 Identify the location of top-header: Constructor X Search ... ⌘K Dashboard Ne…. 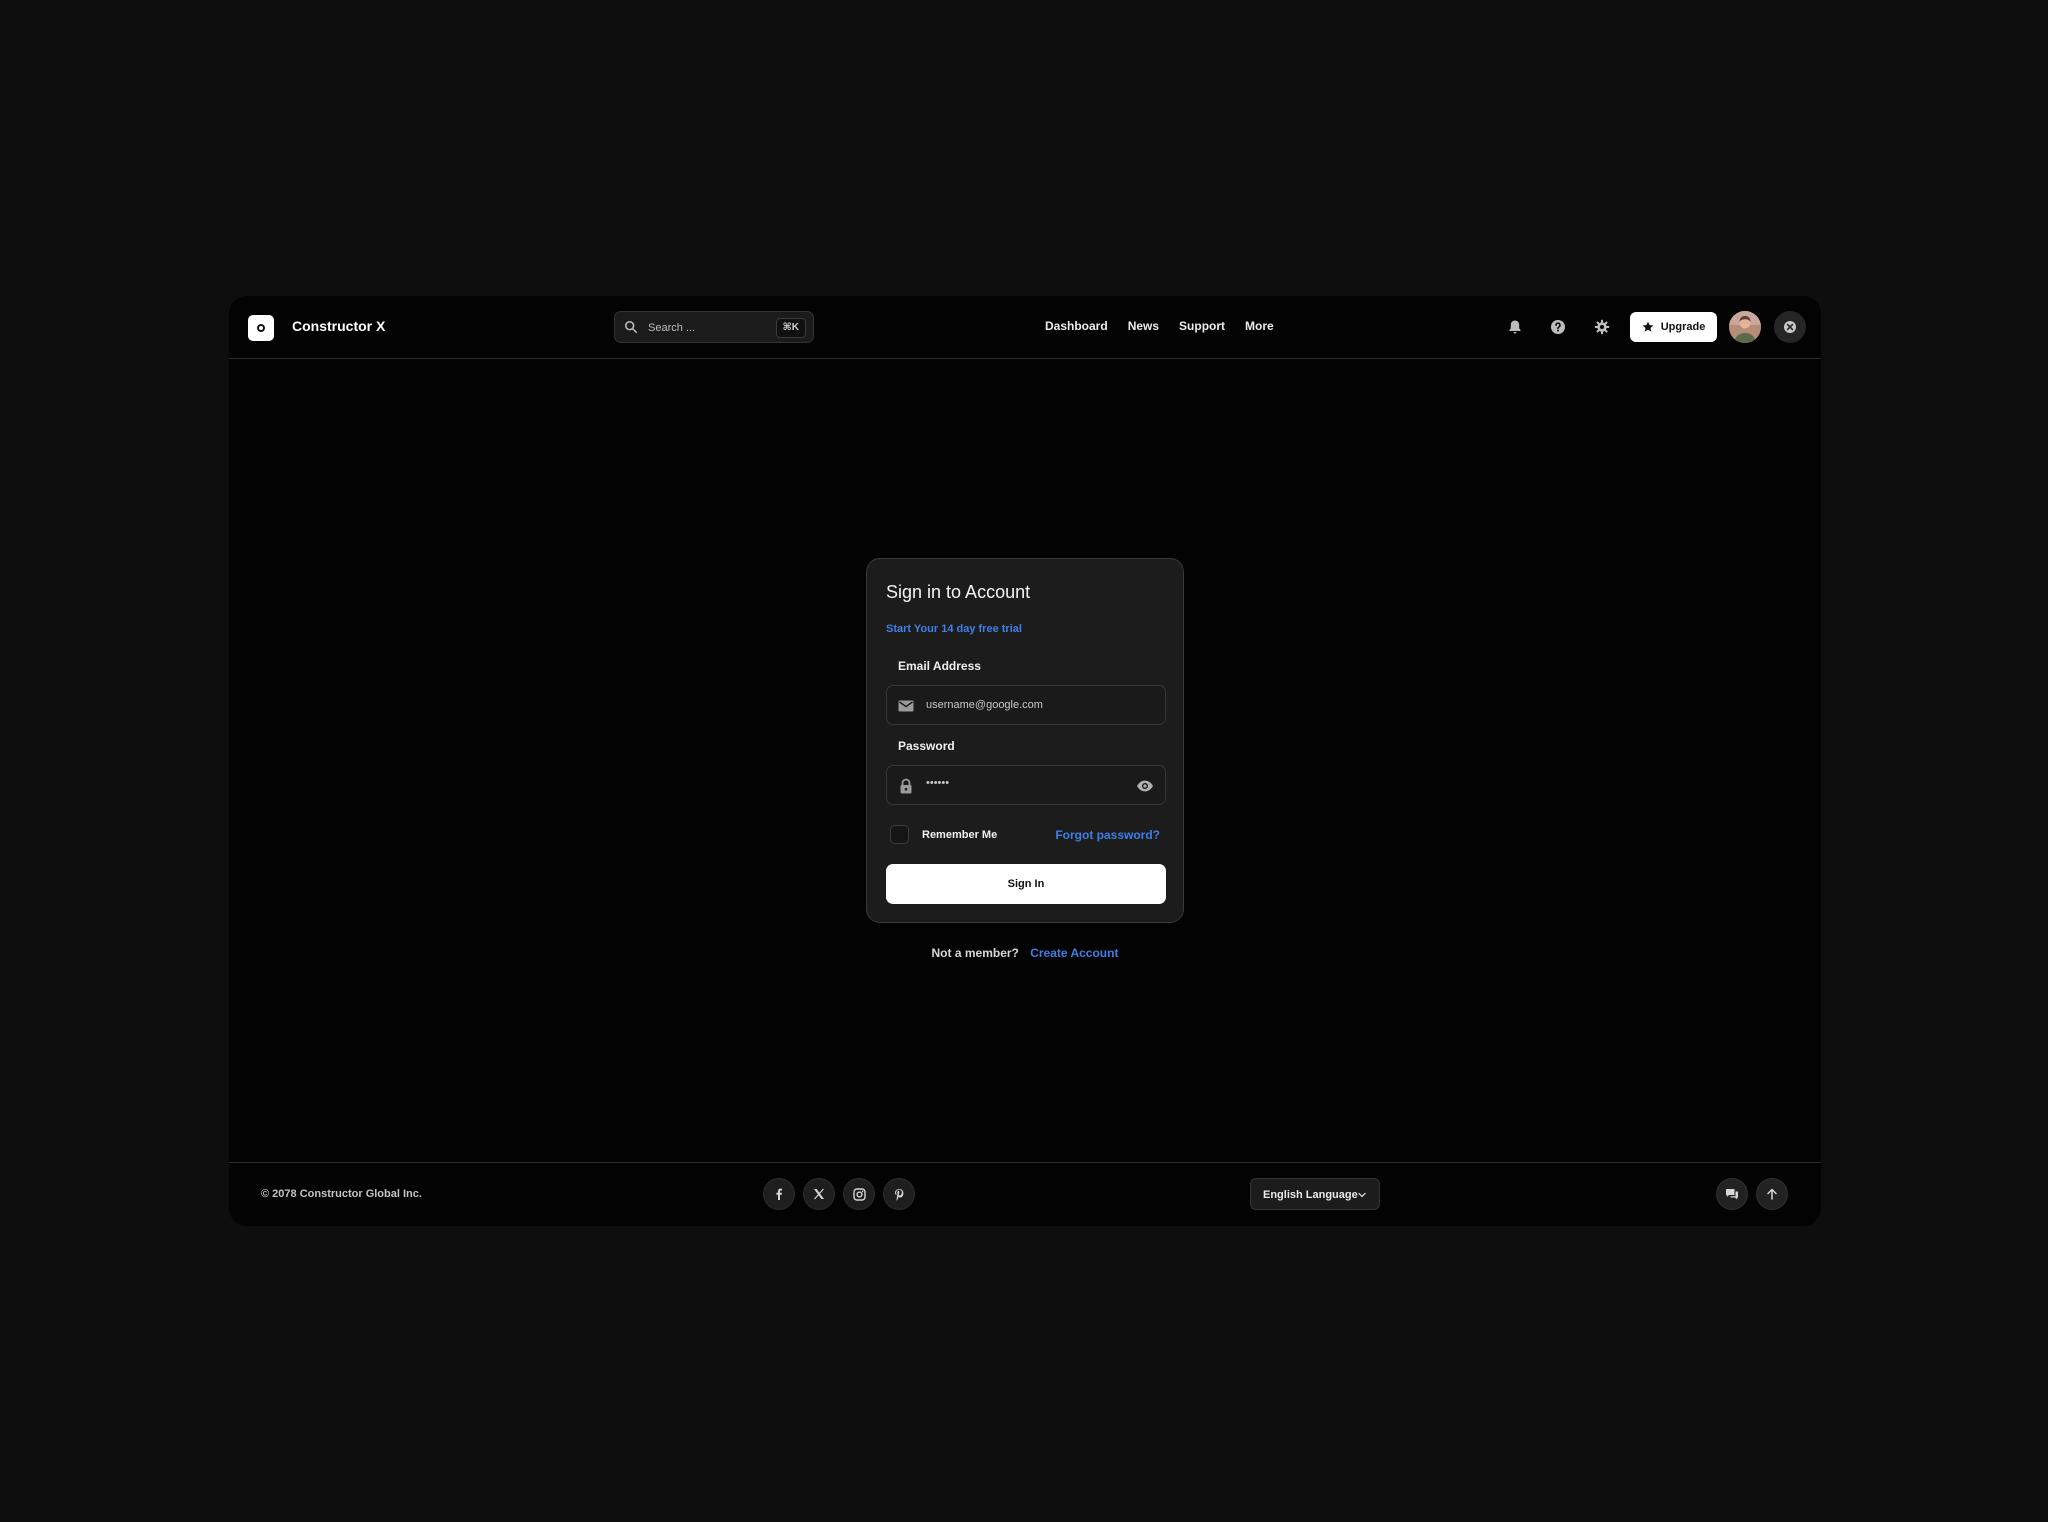
(1025, 327).